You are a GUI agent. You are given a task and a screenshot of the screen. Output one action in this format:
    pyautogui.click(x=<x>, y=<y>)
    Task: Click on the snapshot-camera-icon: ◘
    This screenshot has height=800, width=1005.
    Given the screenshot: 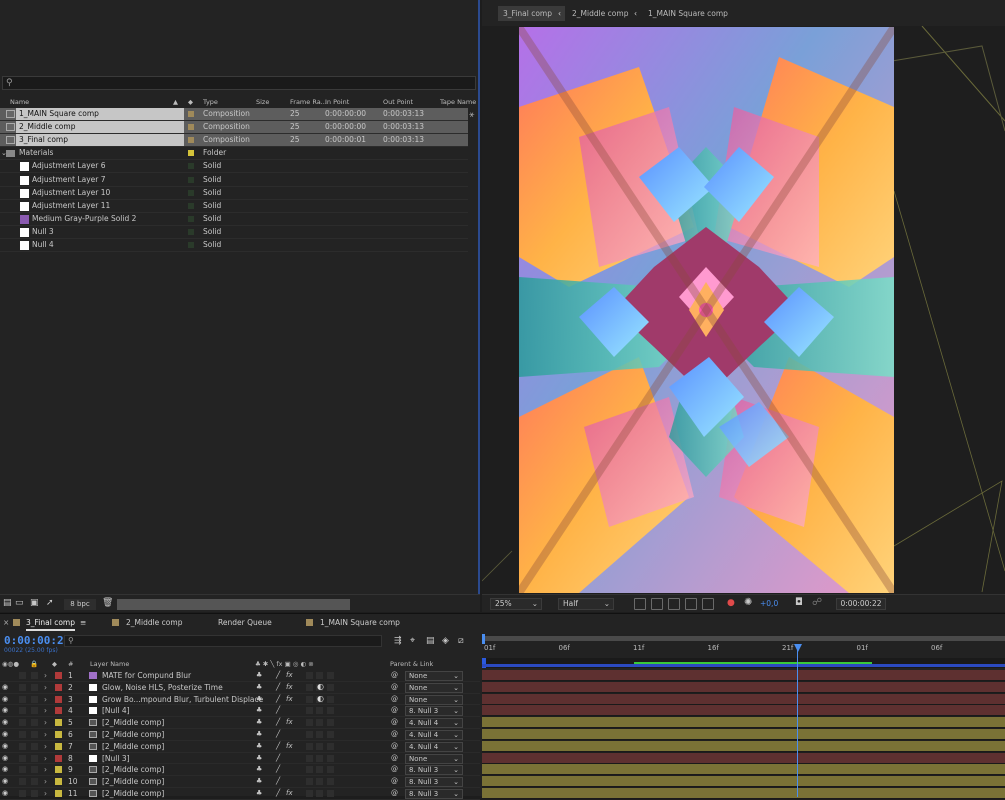 What is the action you would take?
    pyautogui.click(x=799, y=602)
    